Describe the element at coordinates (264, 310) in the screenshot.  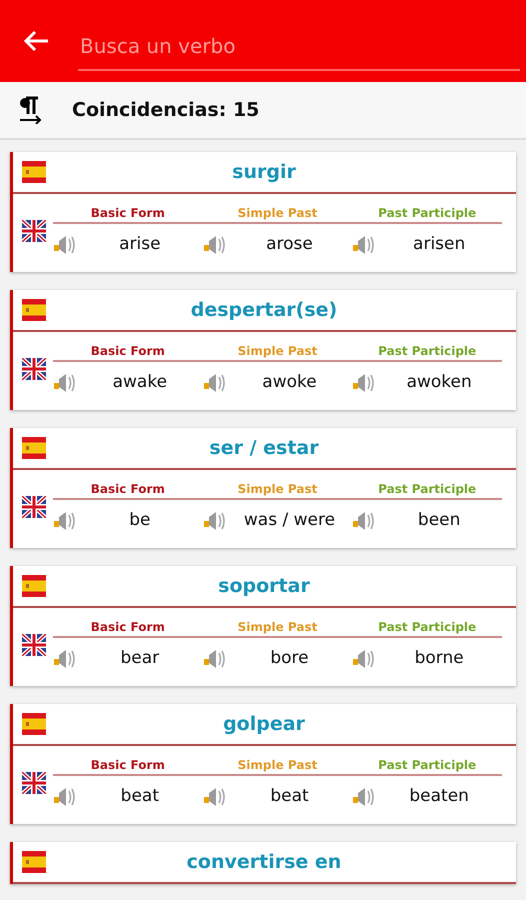
I see `spanish-verb: despertar(se)` at that location.